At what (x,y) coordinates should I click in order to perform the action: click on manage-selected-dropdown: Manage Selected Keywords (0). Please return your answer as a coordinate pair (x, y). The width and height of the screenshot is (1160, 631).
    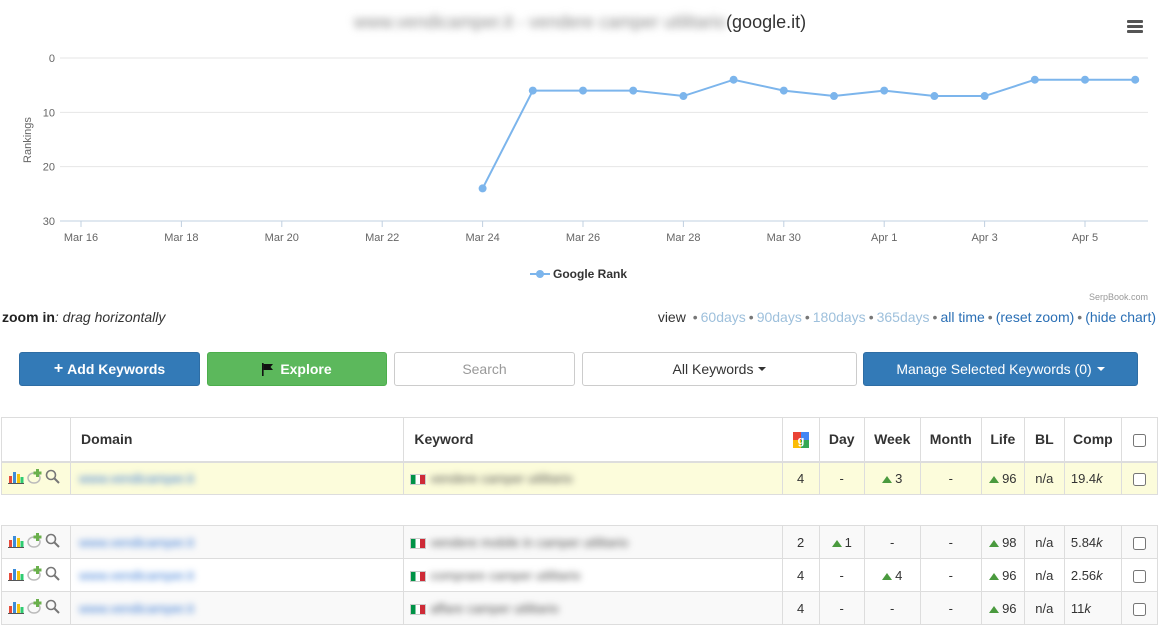
    Looking at the image, I should click on (1000, 369).